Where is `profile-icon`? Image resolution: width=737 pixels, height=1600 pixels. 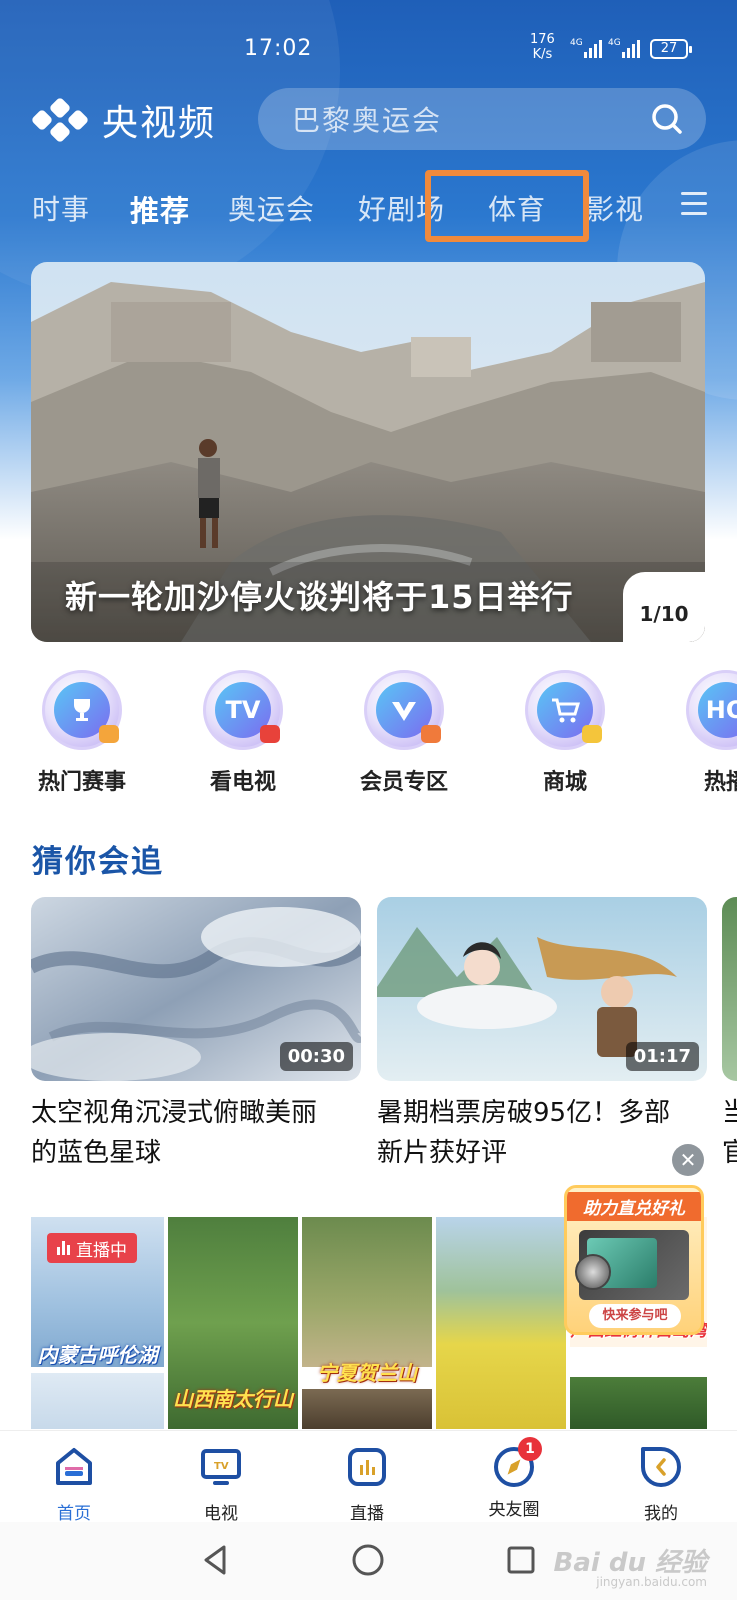
profile-icon is located at coordinates (661, 1467).